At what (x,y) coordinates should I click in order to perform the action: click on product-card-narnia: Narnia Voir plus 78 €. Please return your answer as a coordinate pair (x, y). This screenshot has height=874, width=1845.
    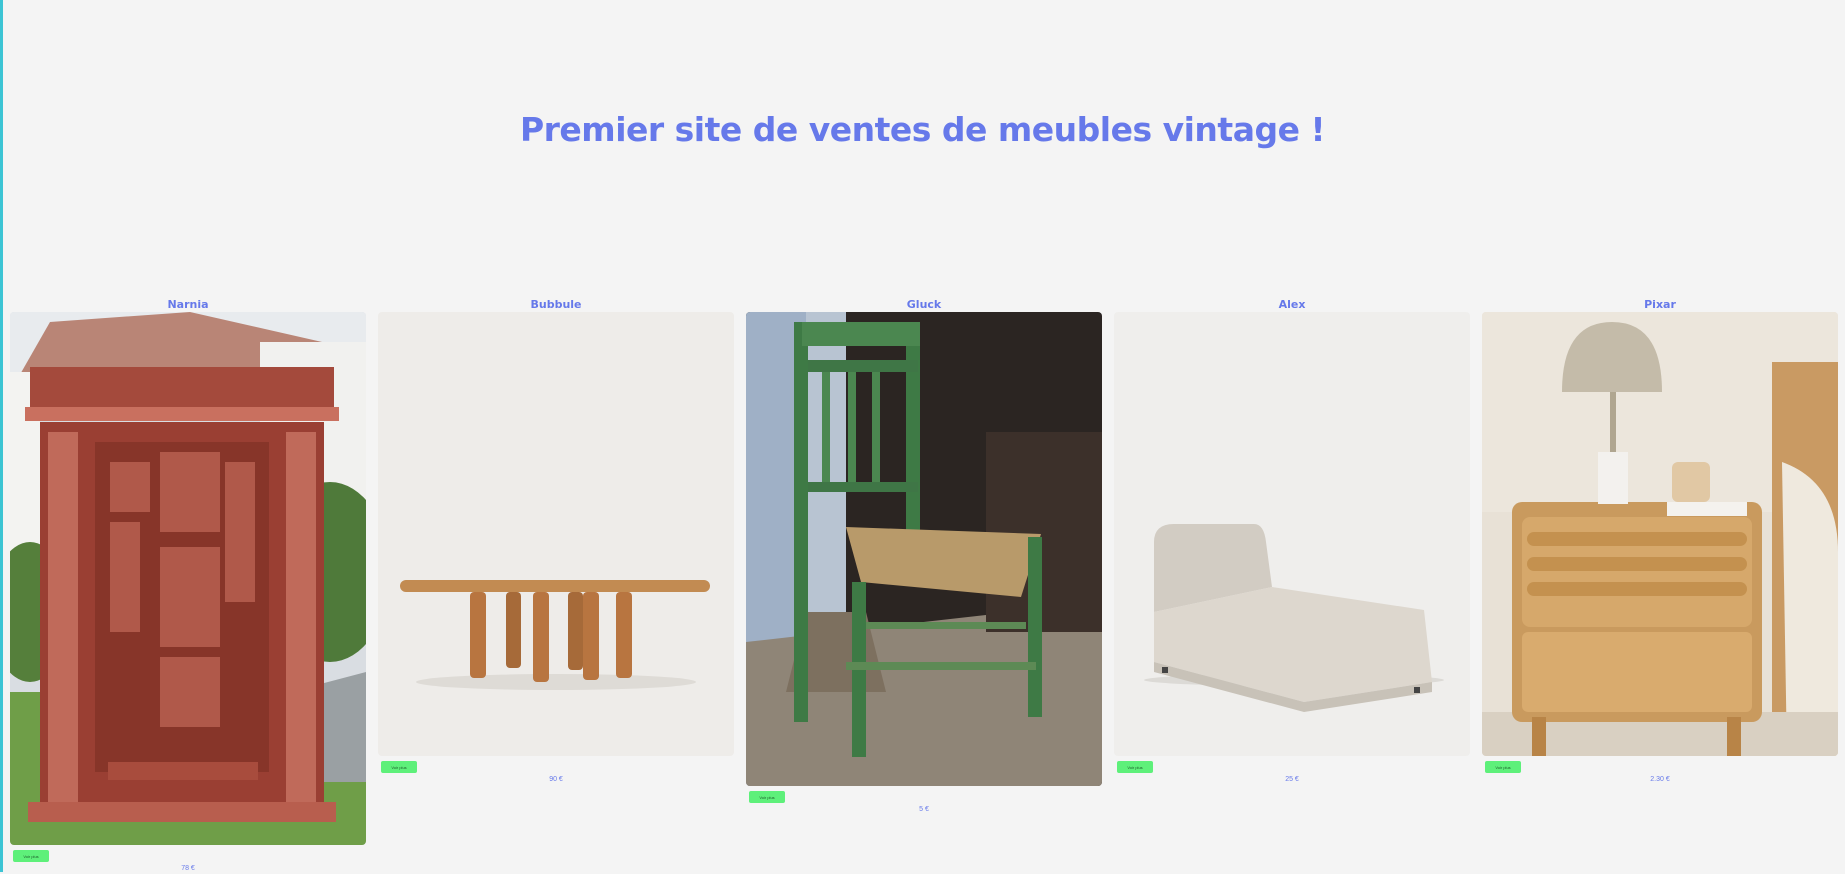
    Looking at the image, I should click on (188, 585).